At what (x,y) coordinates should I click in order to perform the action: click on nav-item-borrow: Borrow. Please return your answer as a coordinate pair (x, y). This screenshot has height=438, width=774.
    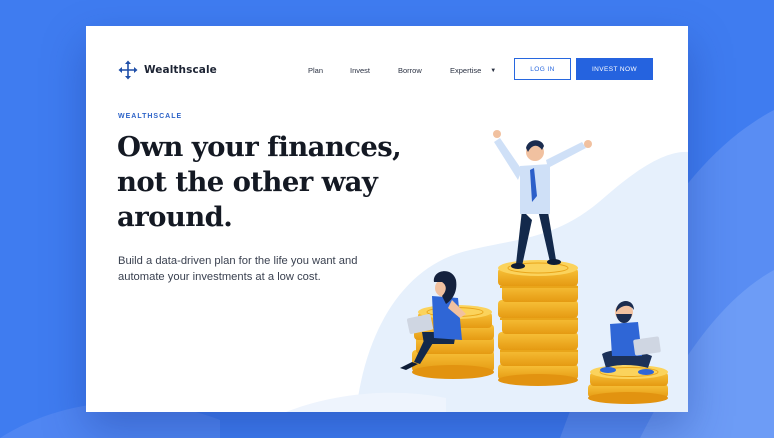
    Looking at the image, I should click on (410, 70).